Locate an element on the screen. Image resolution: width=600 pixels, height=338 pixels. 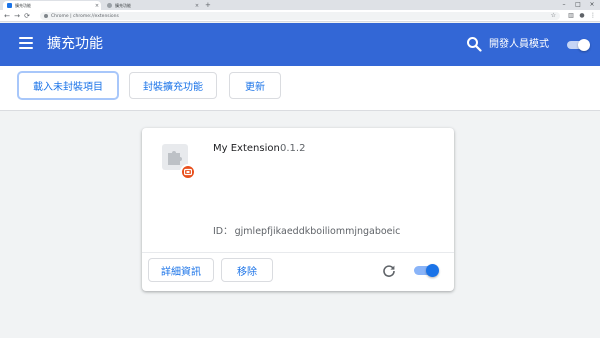
extension-version: 0.1.2 is located at coordinates (293, 148).